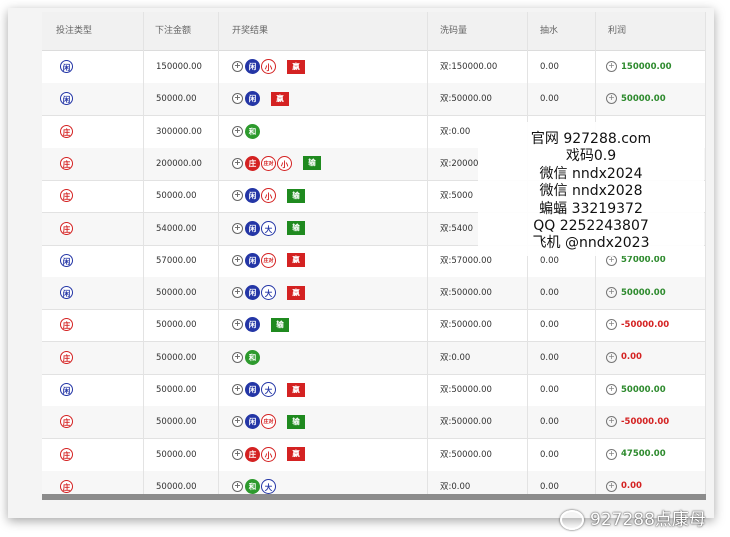  I want to click on result-cell: + 闲庄对输, so click(268, 422).